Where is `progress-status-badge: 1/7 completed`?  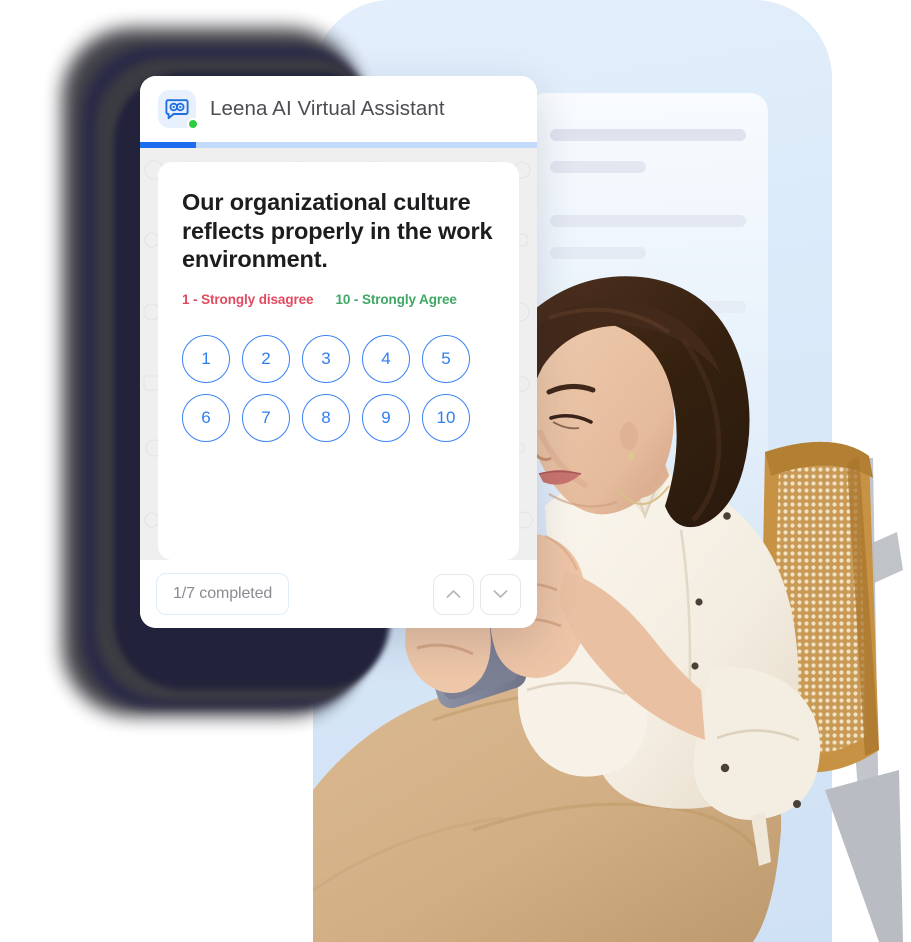 progress-status-badge: 1/7 completed is located at coordinates (223, 594).